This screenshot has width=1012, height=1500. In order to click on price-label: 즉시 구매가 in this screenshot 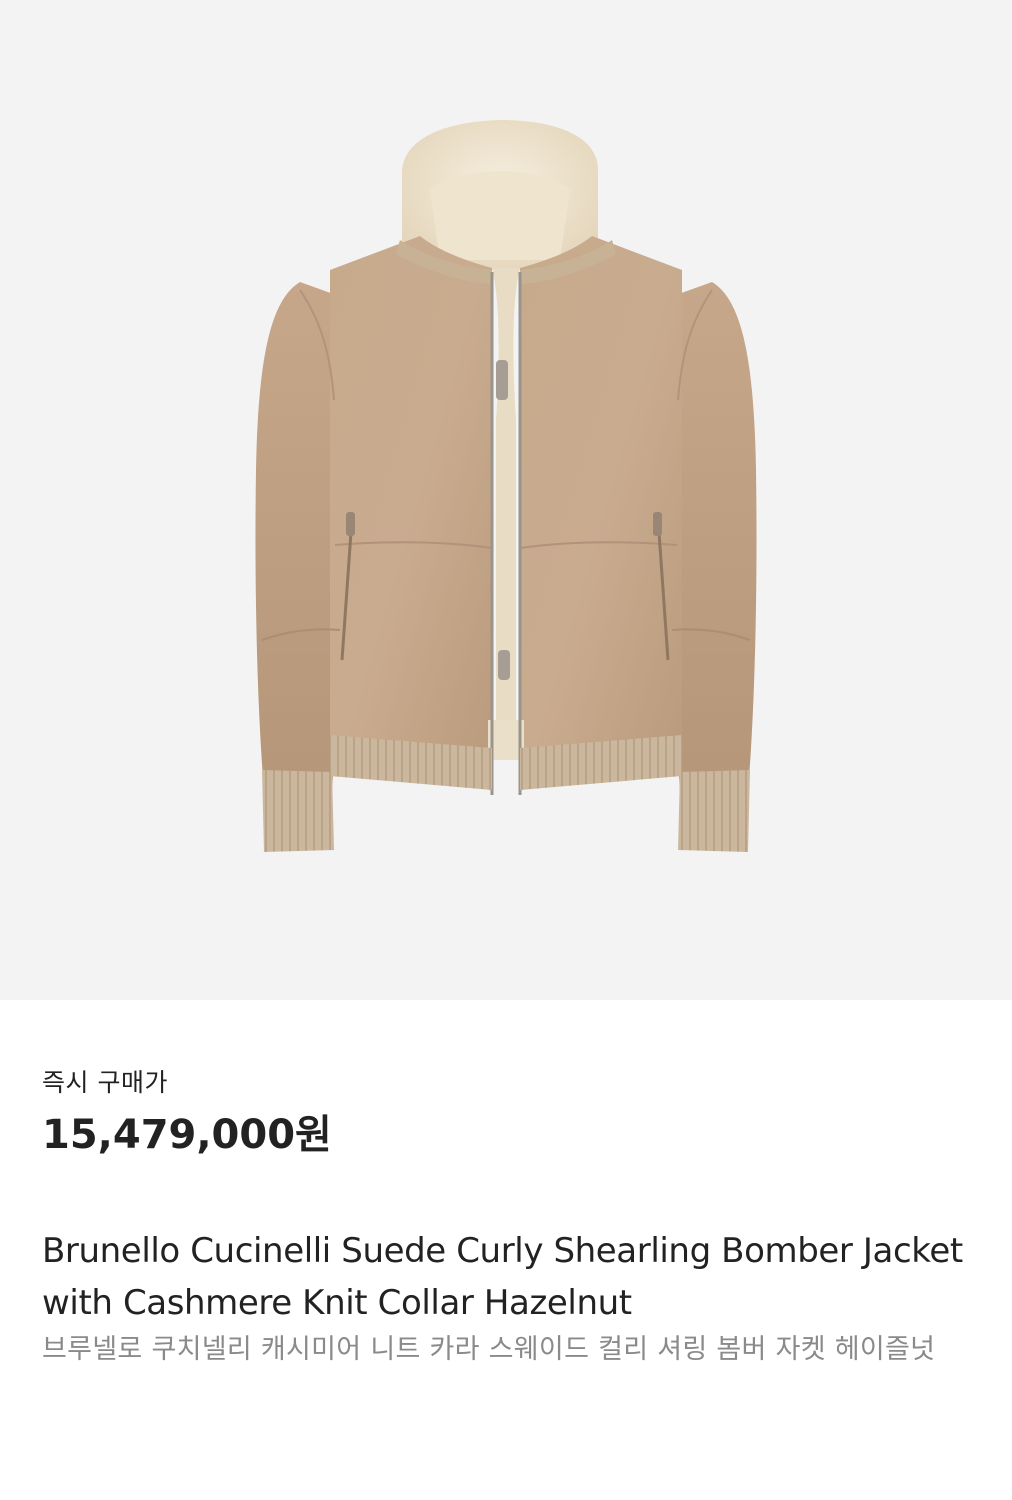, I will do `click(105, 1082)`.